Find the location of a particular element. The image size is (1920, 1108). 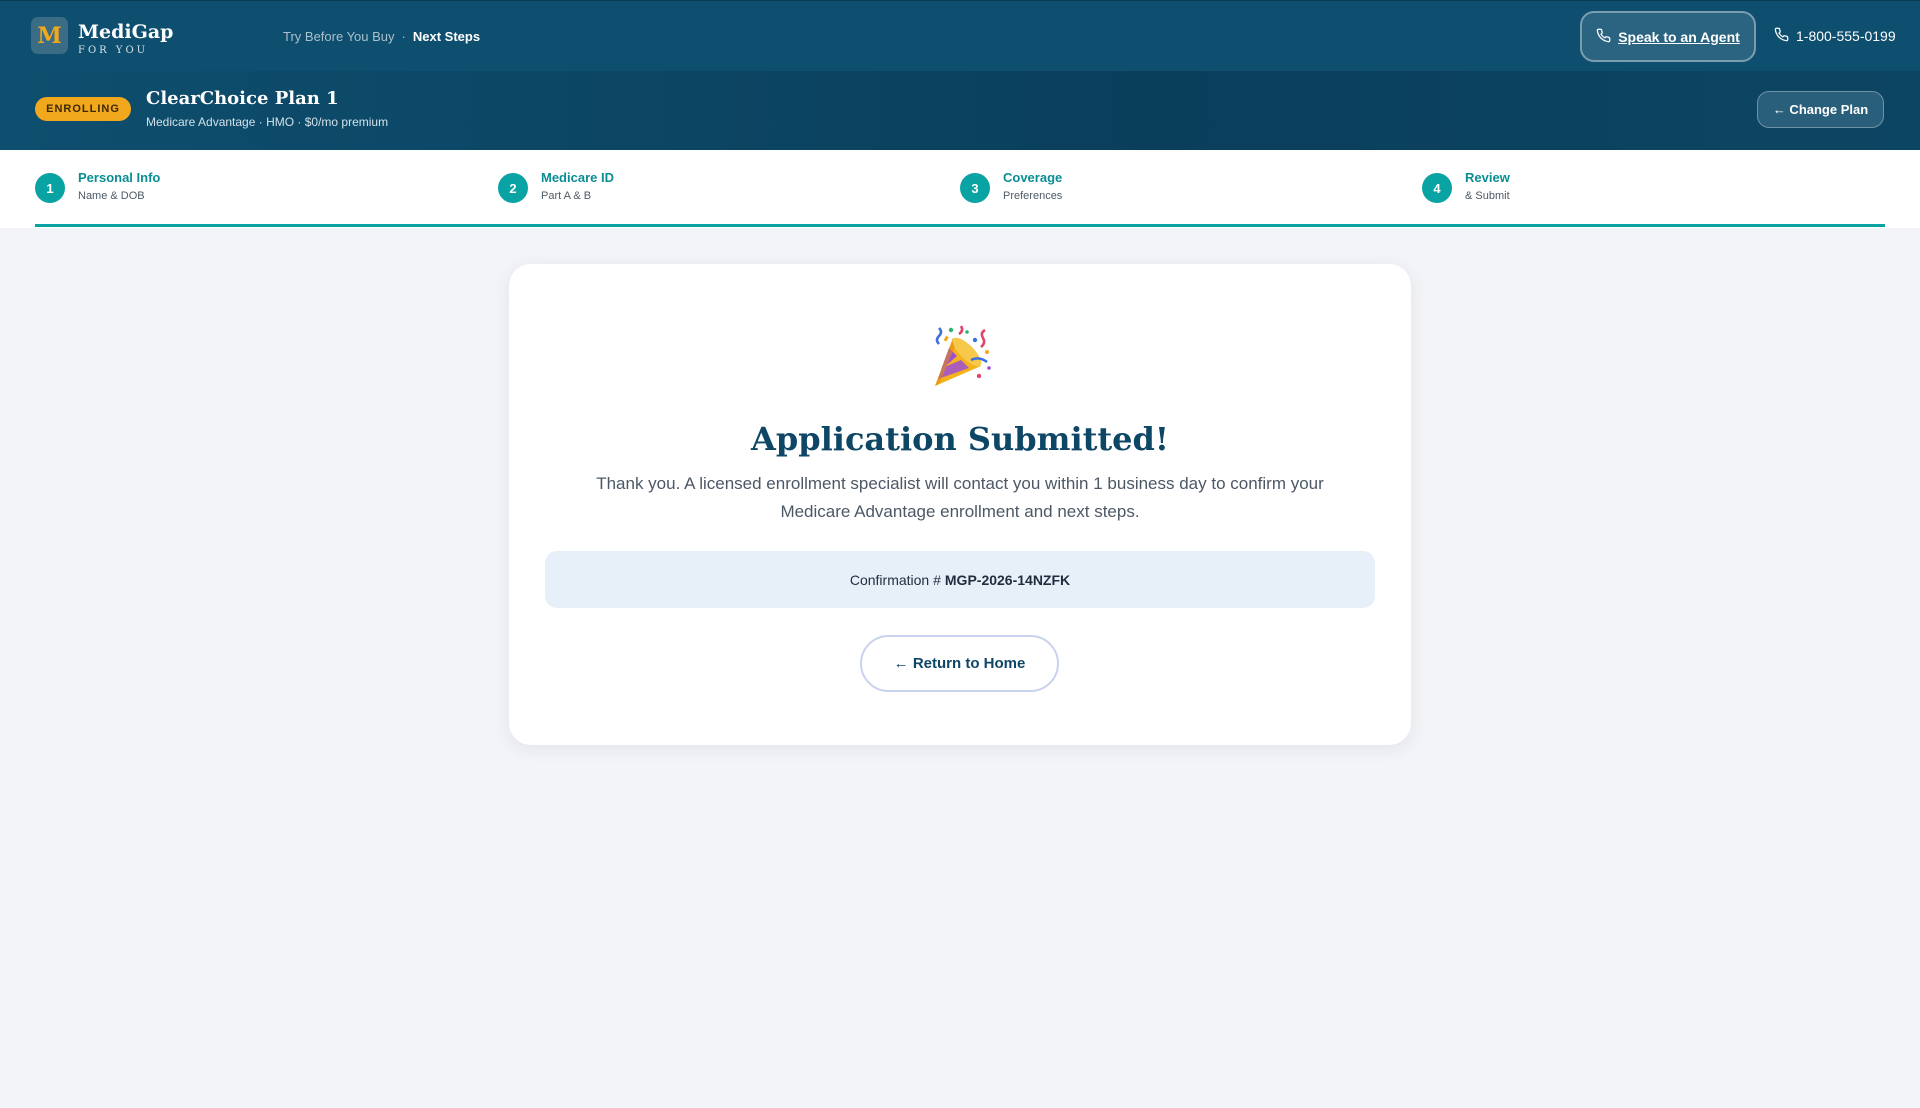

breadcrumb-item-next-steps: Next Steps is located at coordinates (446, 36).